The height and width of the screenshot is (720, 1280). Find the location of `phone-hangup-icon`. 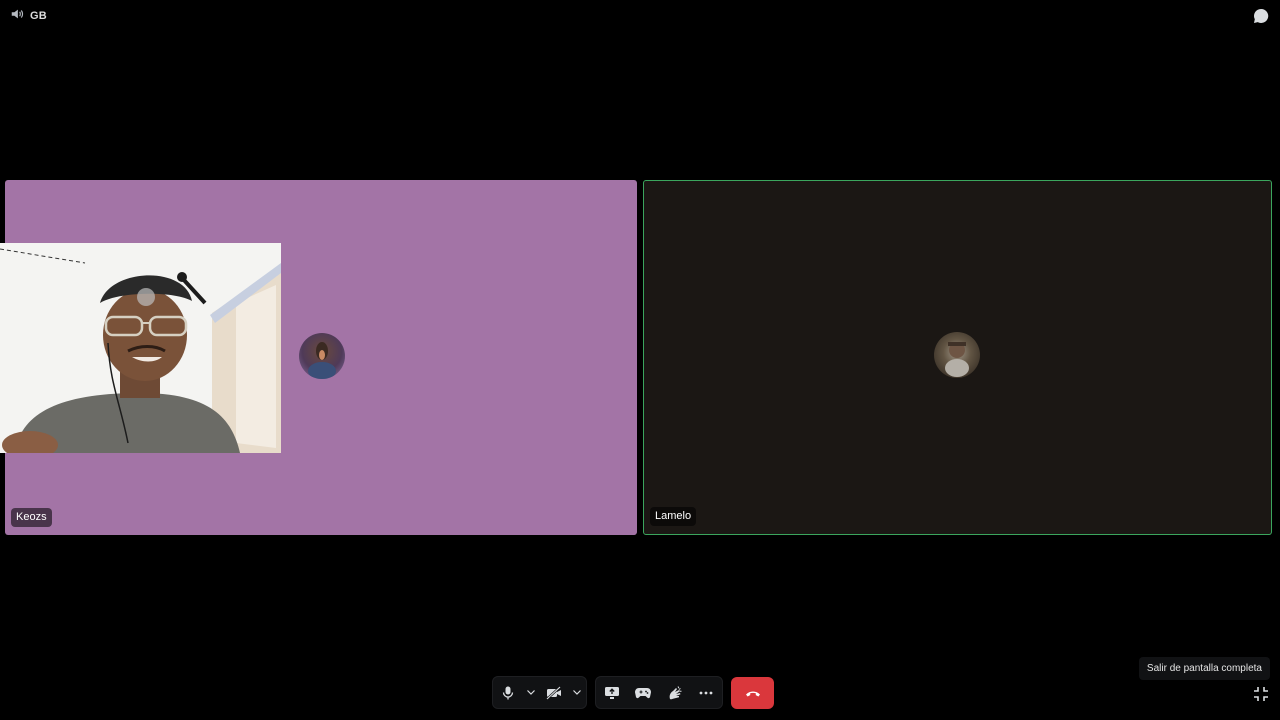

phone-hangup-icon is located at coordinates (753, 693).